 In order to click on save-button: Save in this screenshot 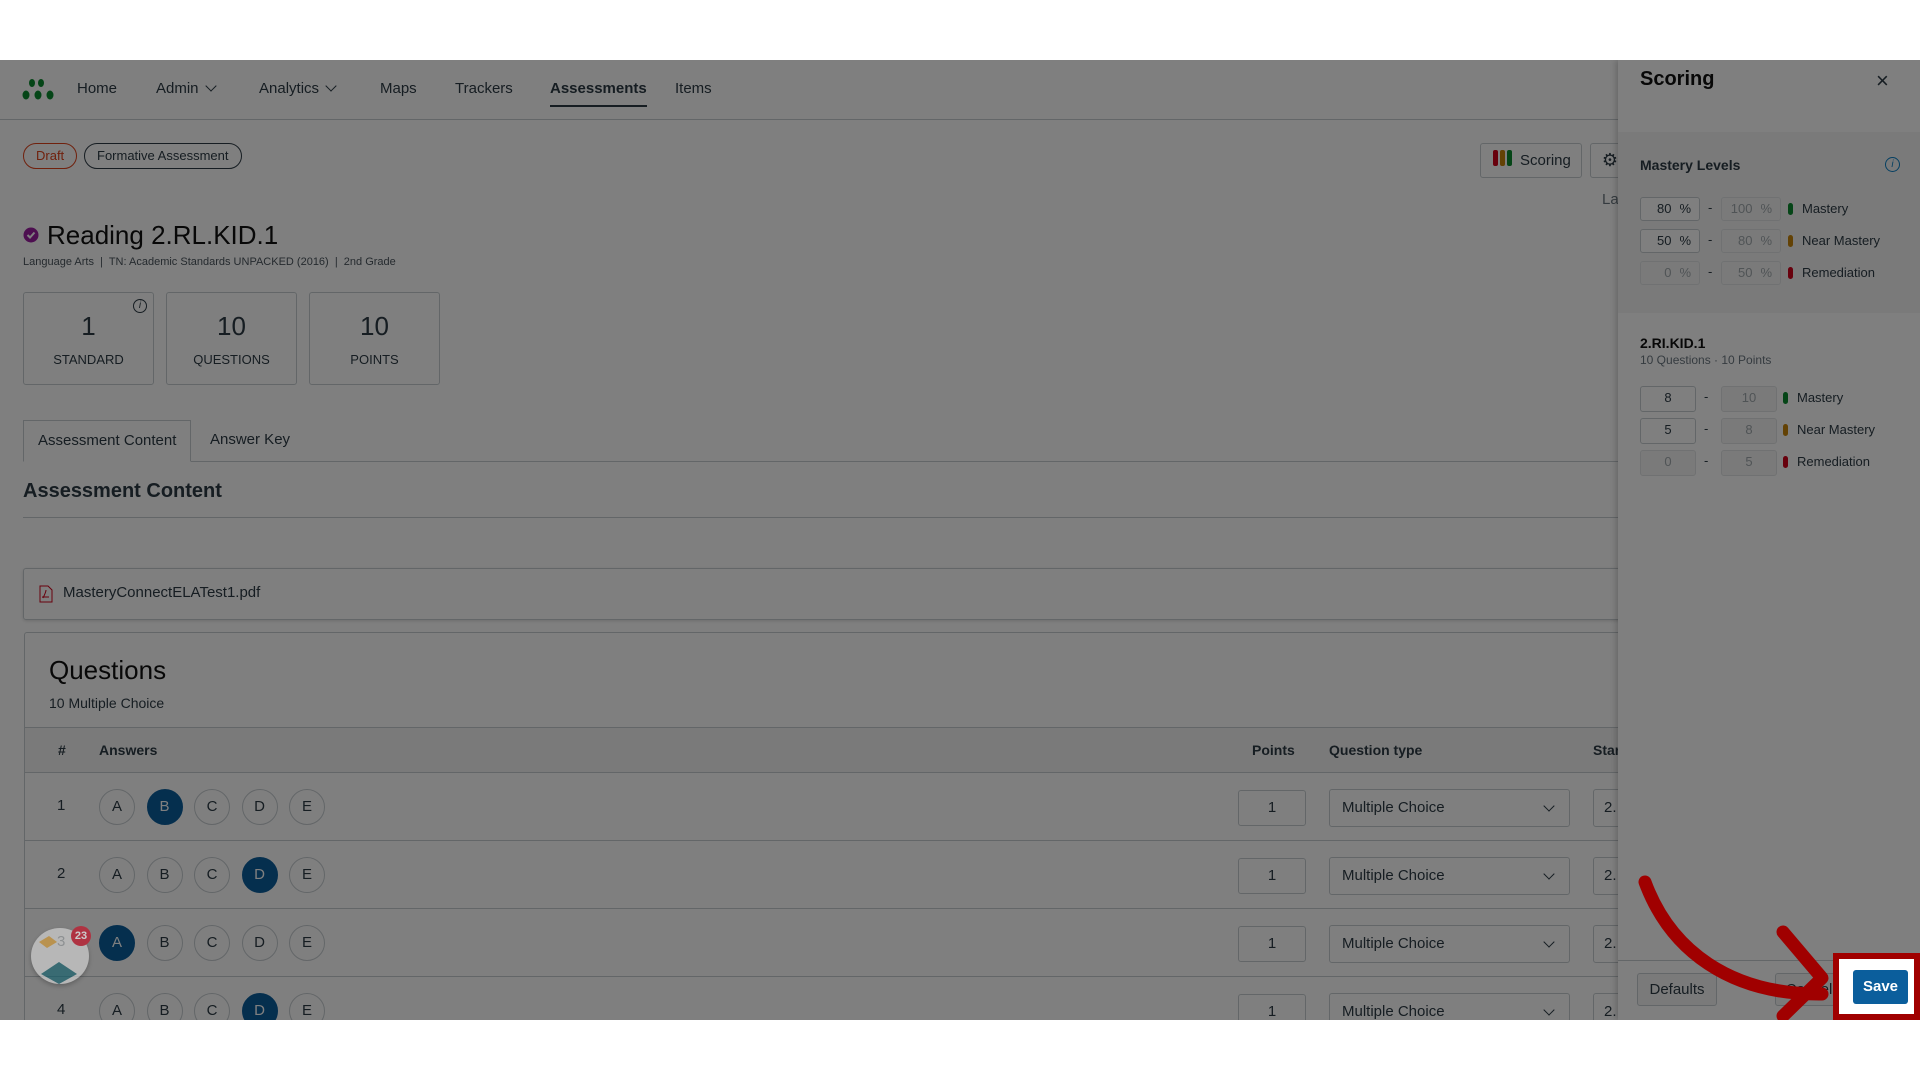, I will do `click(1880, 987)`.